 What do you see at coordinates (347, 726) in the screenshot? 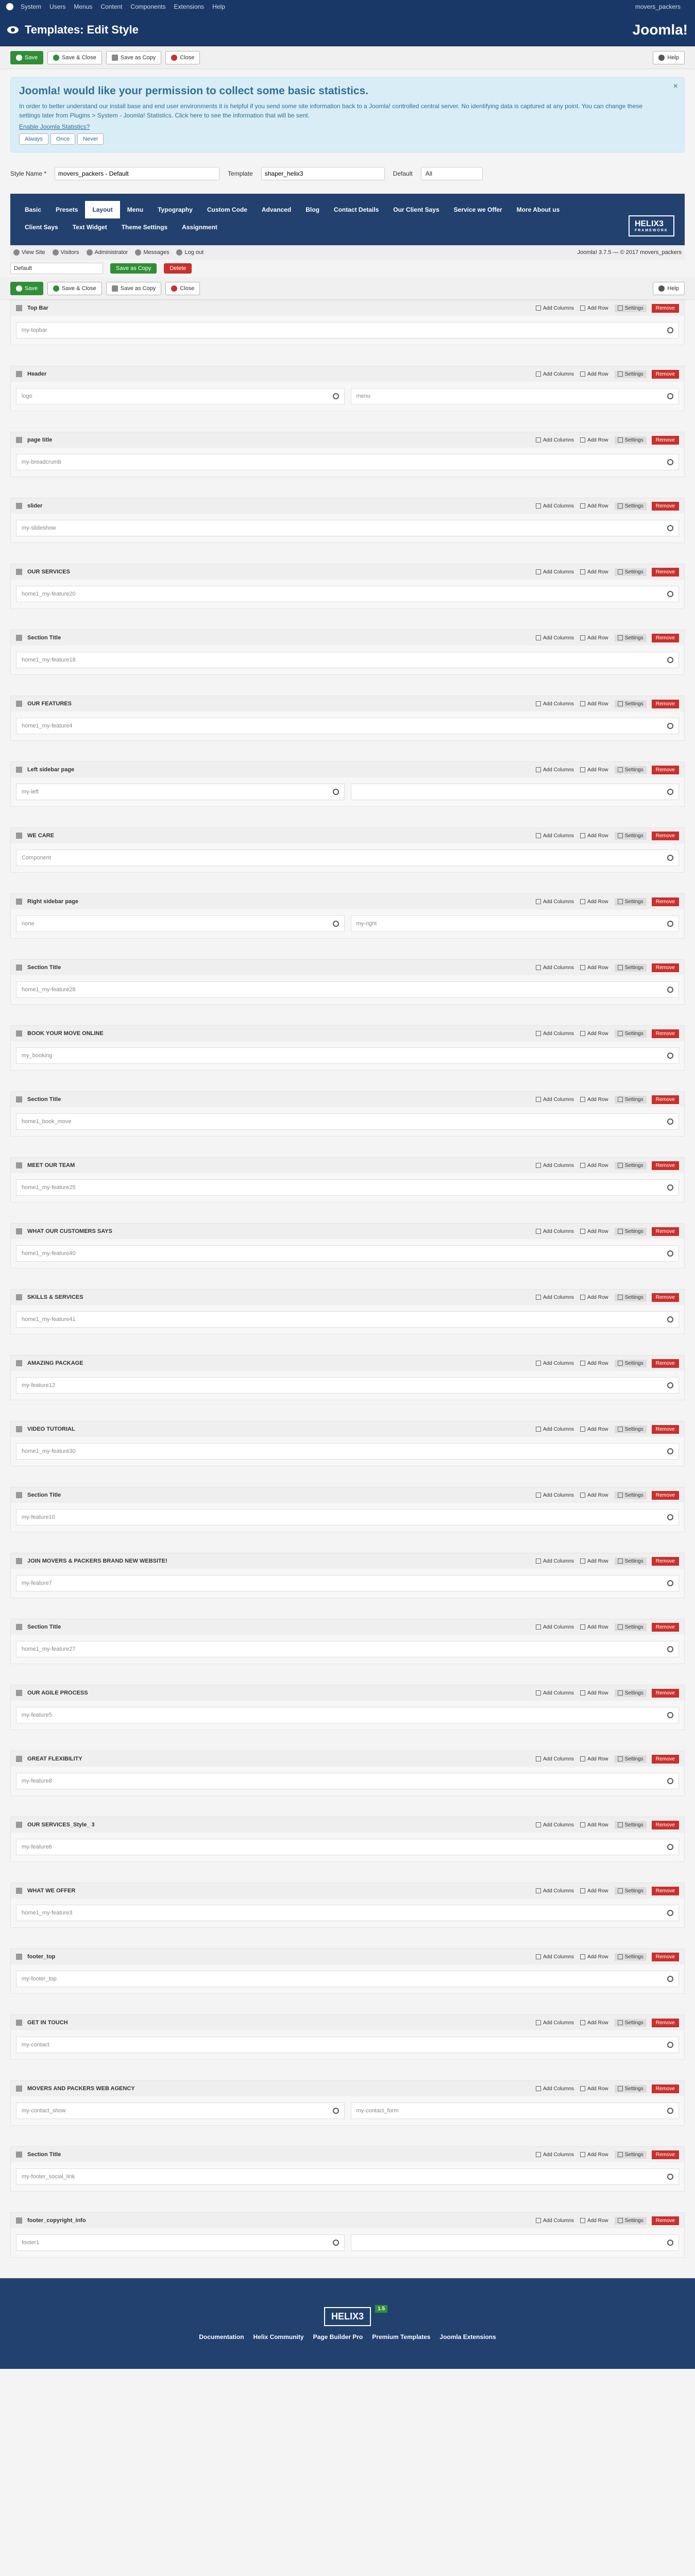
I see `layout-column: home1_my-feature4` at bounding box center [347, 726].